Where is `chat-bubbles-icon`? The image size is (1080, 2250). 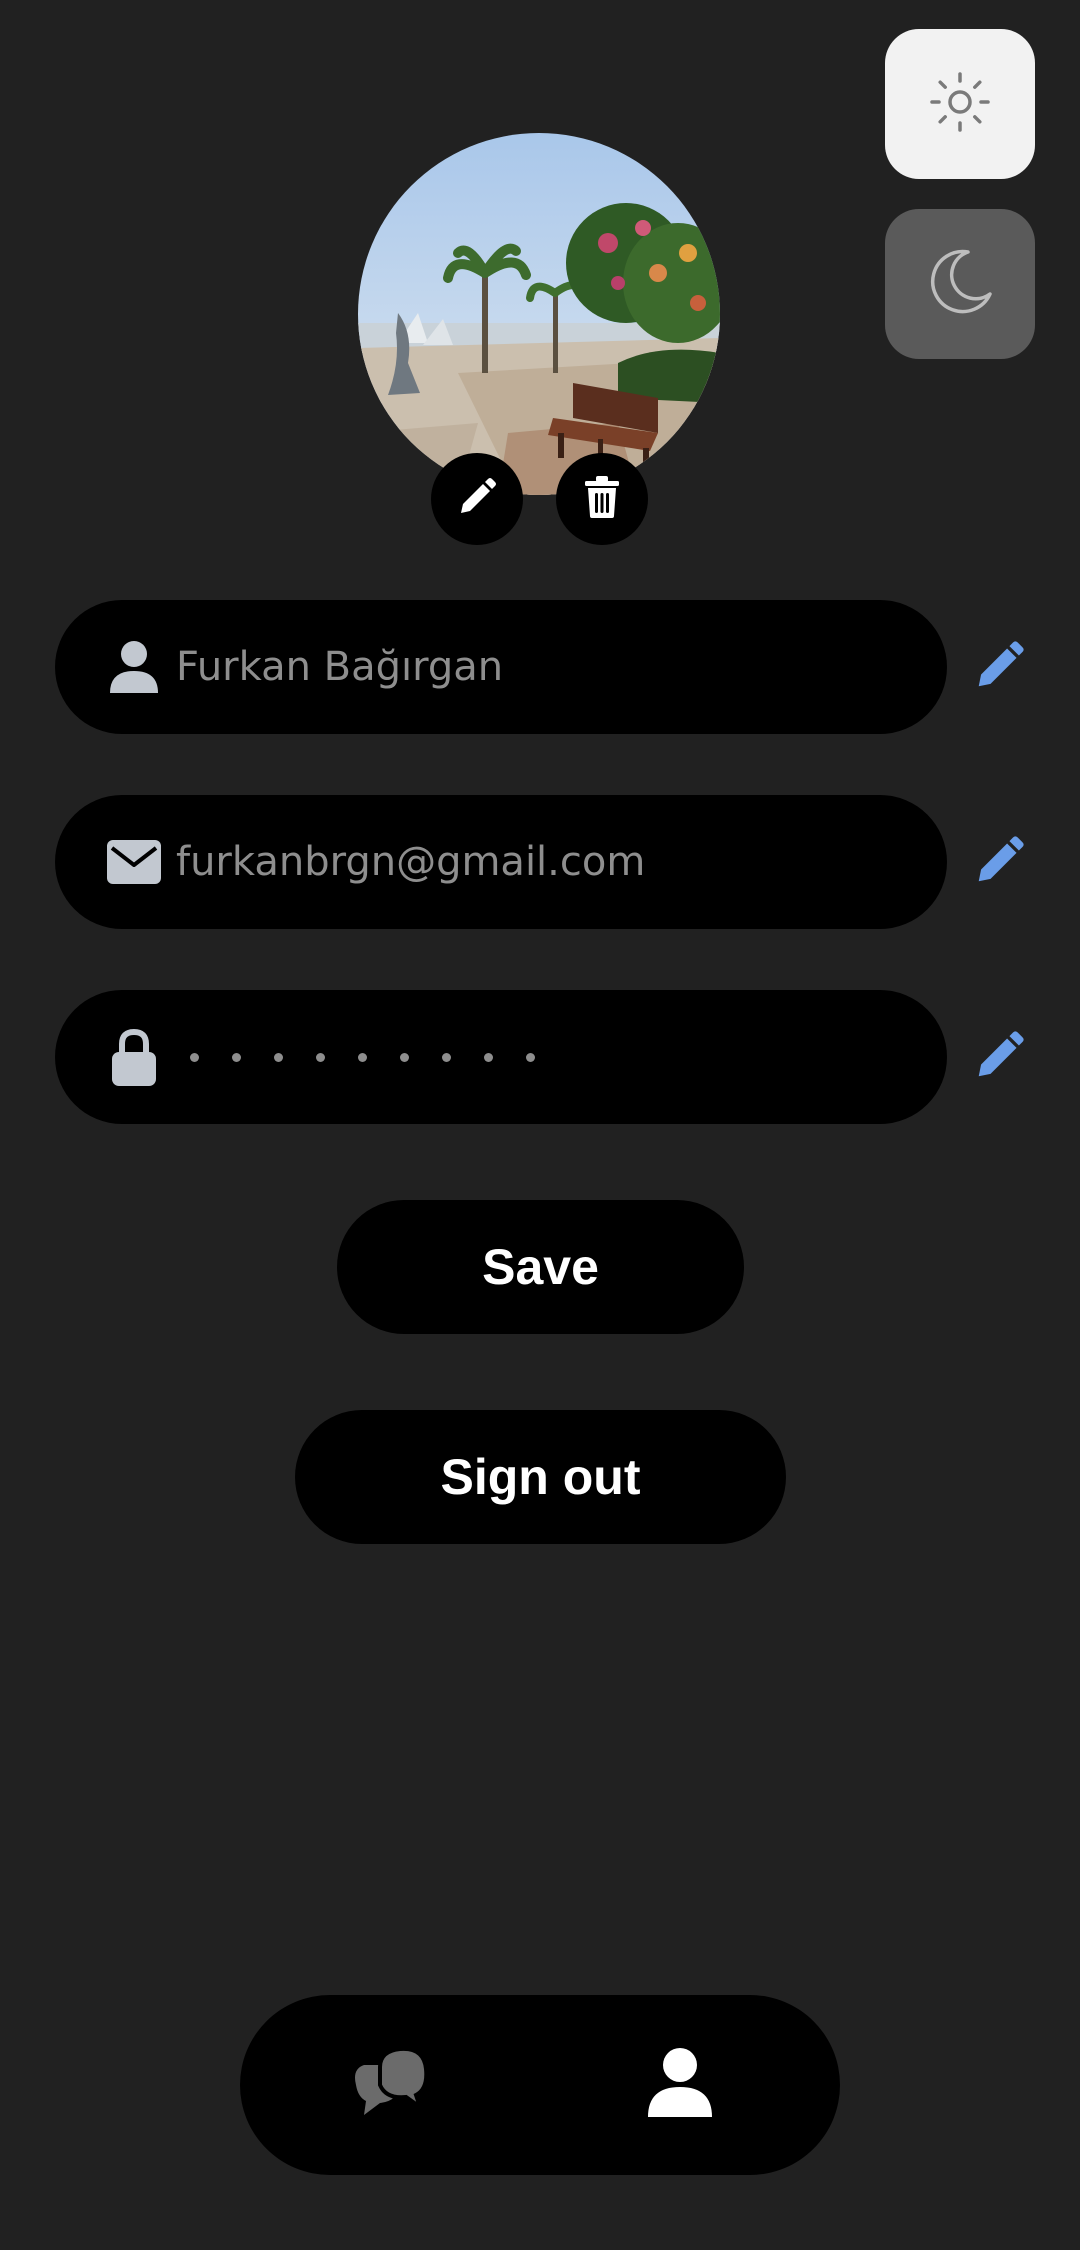 chat-bubbles-icon is located at coordinates (390, 2085).